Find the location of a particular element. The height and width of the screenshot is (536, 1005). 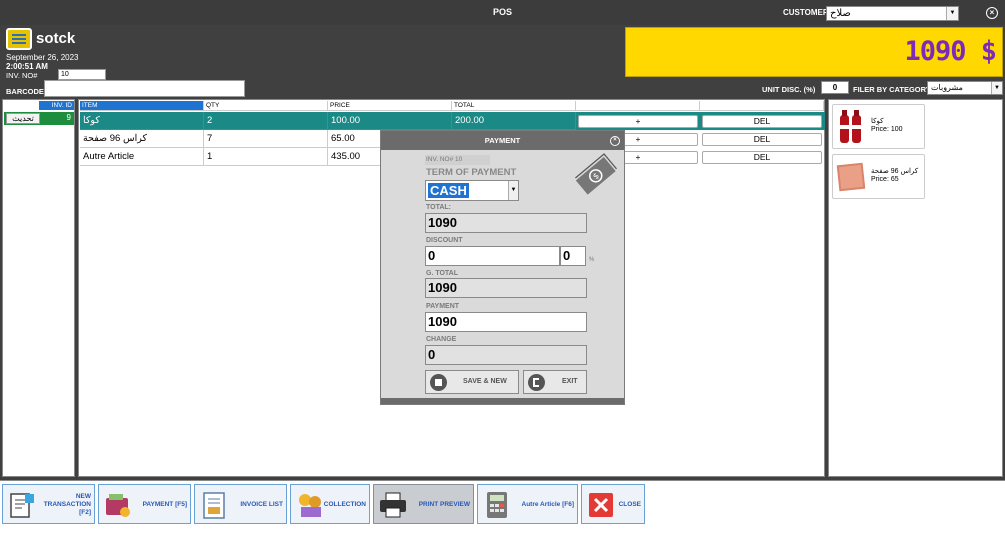

coins-icon is located at coordinates (310, 505).